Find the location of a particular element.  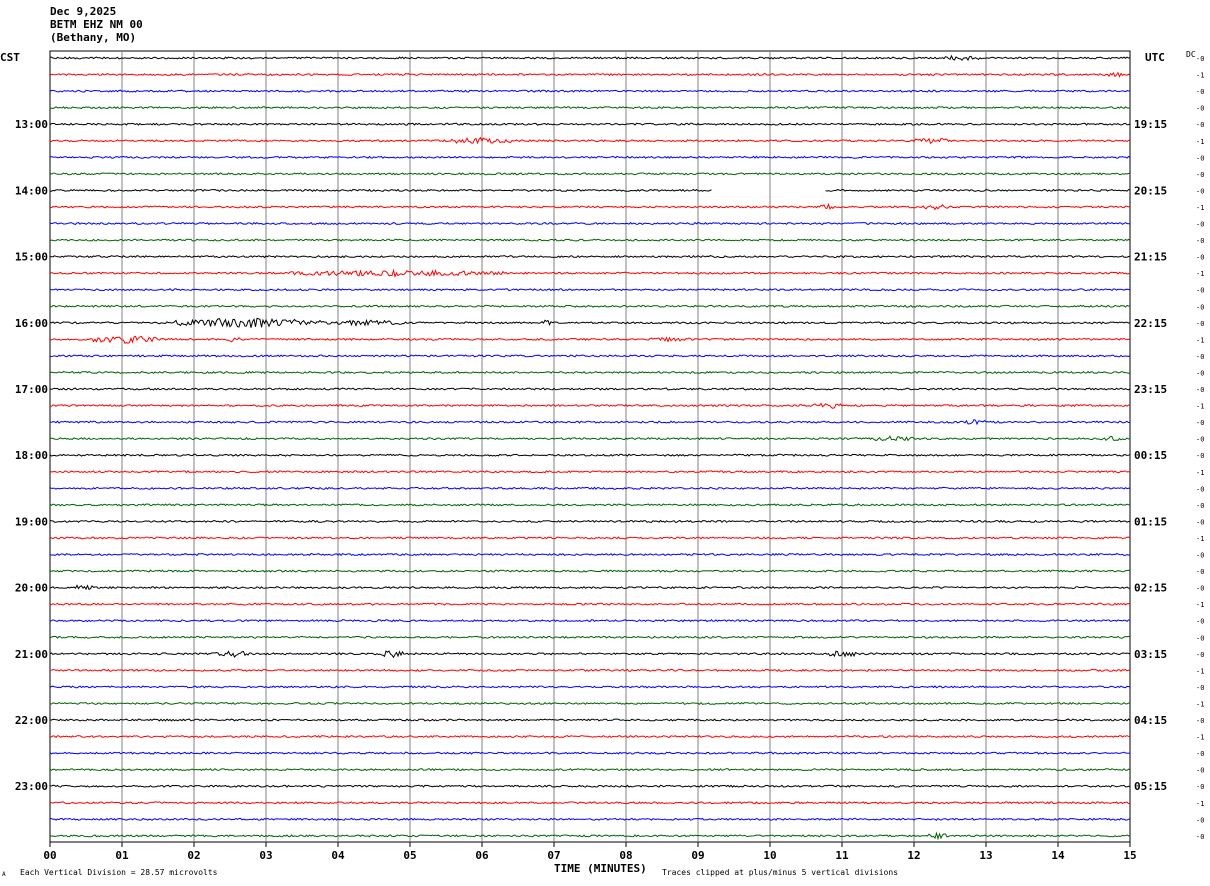

cst-hour-label: 22:00 is located at coordinates (31, 720).